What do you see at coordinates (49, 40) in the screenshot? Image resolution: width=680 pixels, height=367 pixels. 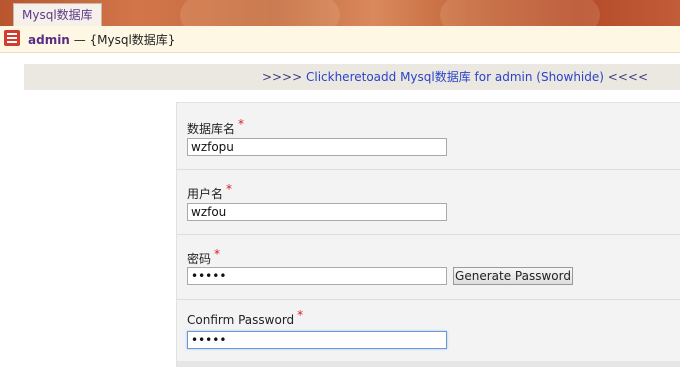 I see `username: admin` at bounding box center [49, 40].